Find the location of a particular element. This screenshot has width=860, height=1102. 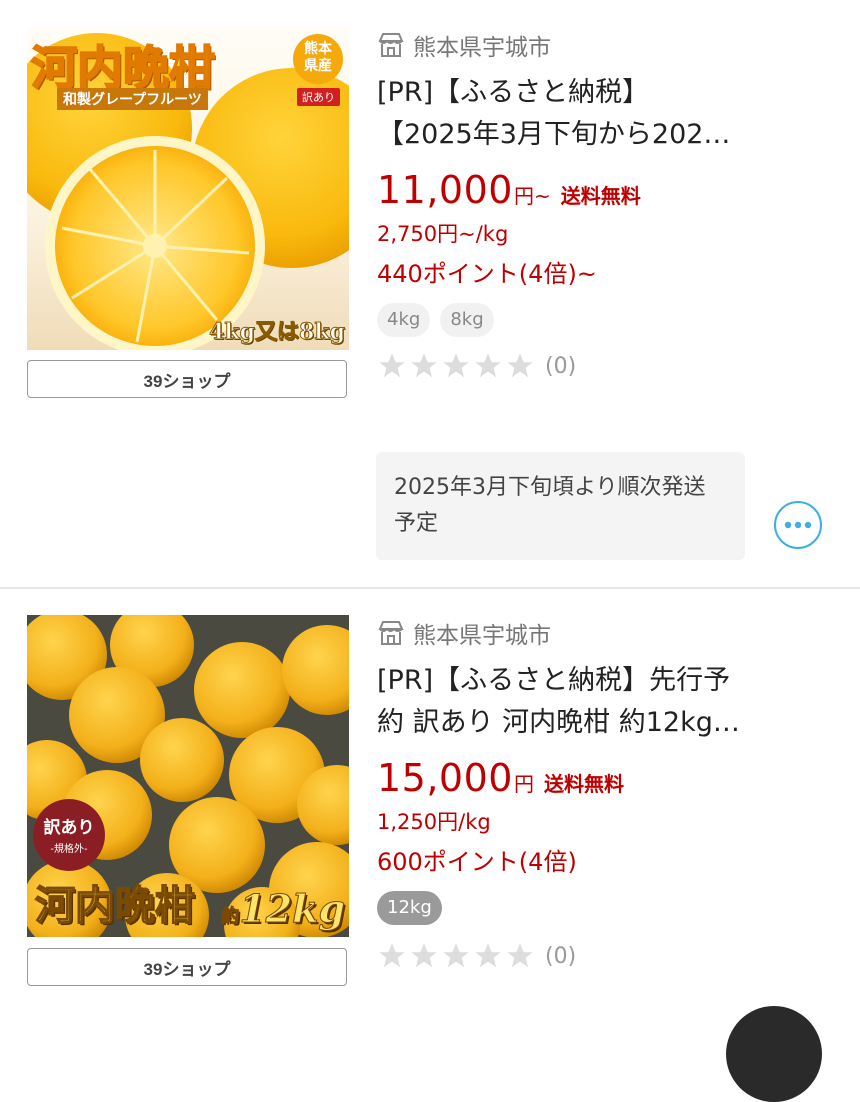

weight-prefix: 約 is located at coordinates (230, 917).